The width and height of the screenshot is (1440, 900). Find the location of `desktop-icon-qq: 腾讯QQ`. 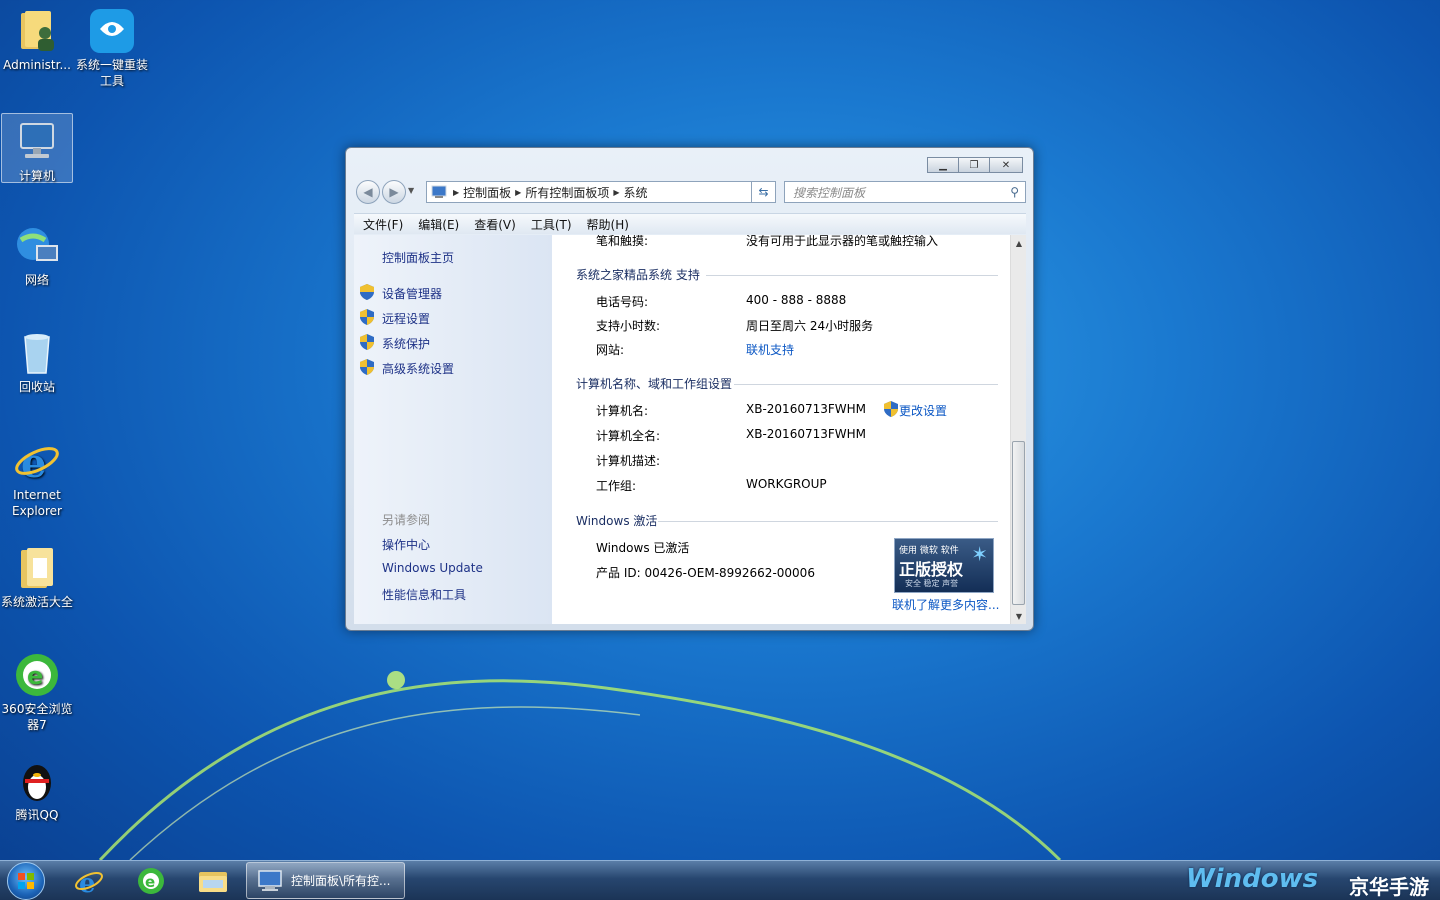

desktop-icon-qq: 腾讯QQ is located at coordinates (37, 788).